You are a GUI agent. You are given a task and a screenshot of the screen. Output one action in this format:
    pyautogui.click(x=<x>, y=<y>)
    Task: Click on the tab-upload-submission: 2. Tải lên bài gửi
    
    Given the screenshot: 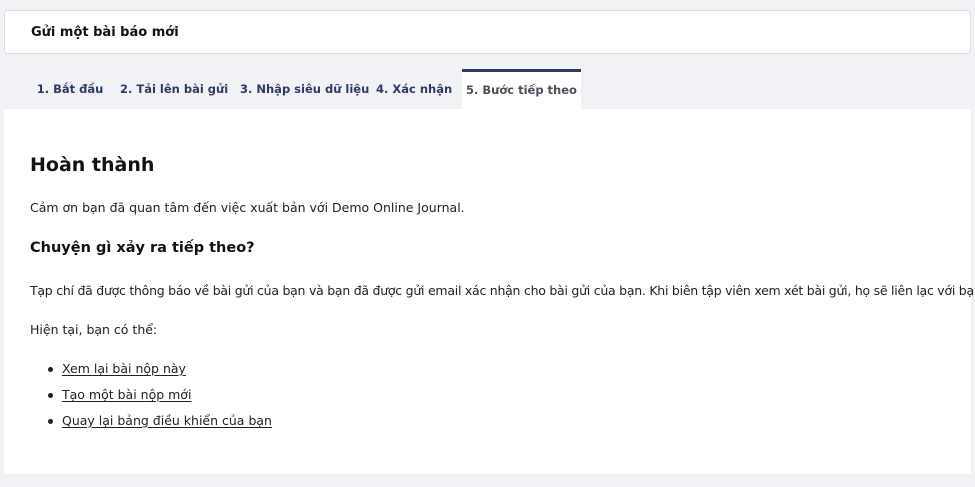 What is the action you would take?
    pyautogui.click(x=174, y=89)
    